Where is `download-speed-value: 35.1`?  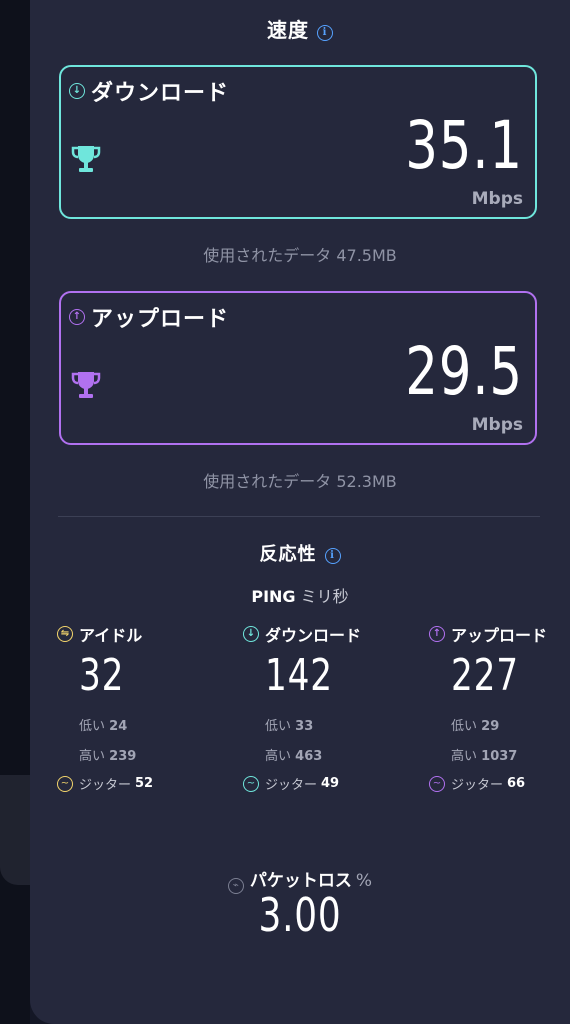
download-speed-value: 35.1 is located at coordinates (464, 145).